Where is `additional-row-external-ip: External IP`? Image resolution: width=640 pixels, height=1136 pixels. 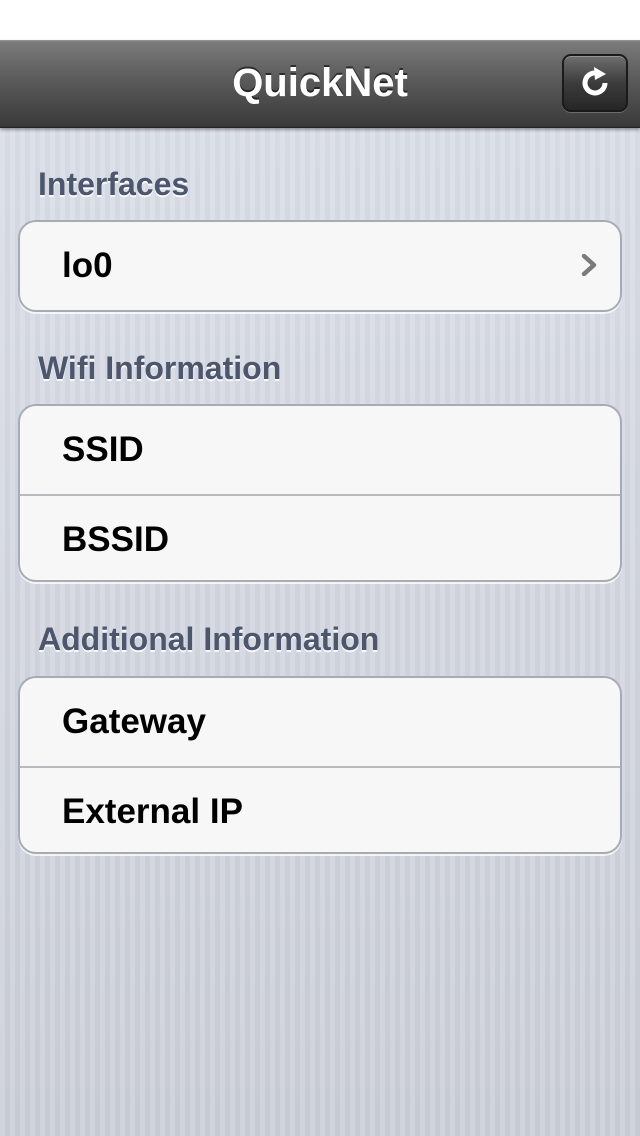 additional-row-external-ip: External IP is located at coordinates (320, 809).